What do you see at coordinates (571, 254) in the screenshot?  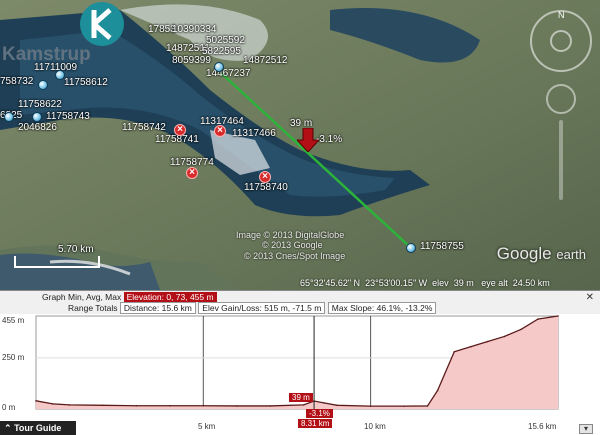 I see `earth-wordmark: earth` at bounding box center [571, 254].